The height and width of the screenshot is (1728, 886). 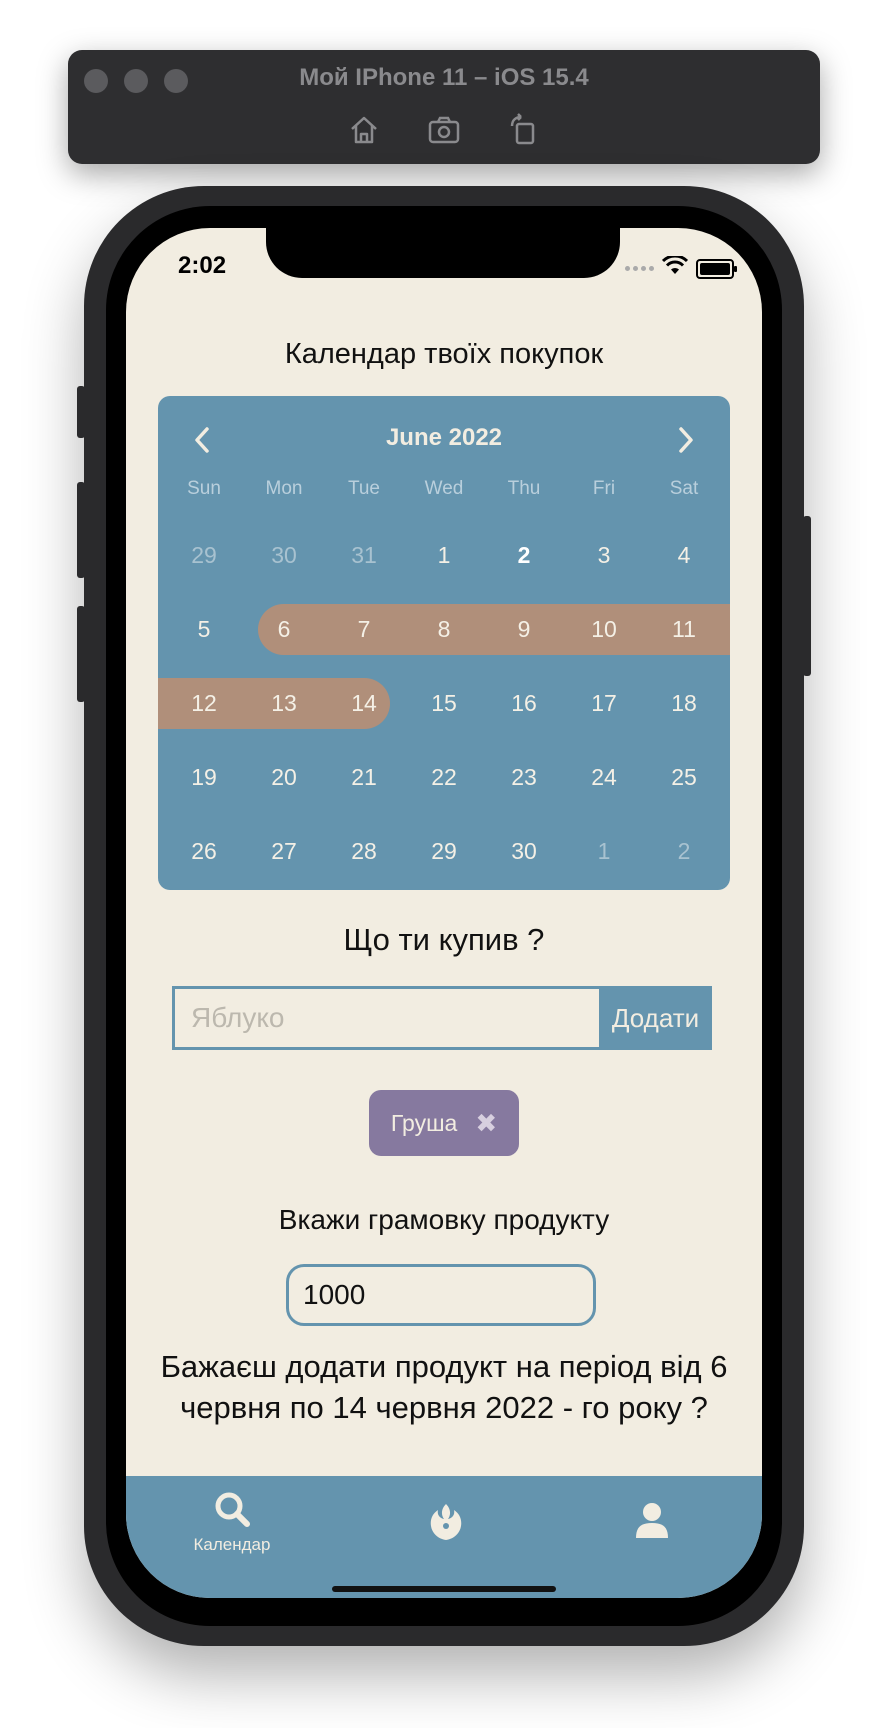 I want to click on calendar-week: 19 20 21 22 23 24 25, so click(x=444, y=777).